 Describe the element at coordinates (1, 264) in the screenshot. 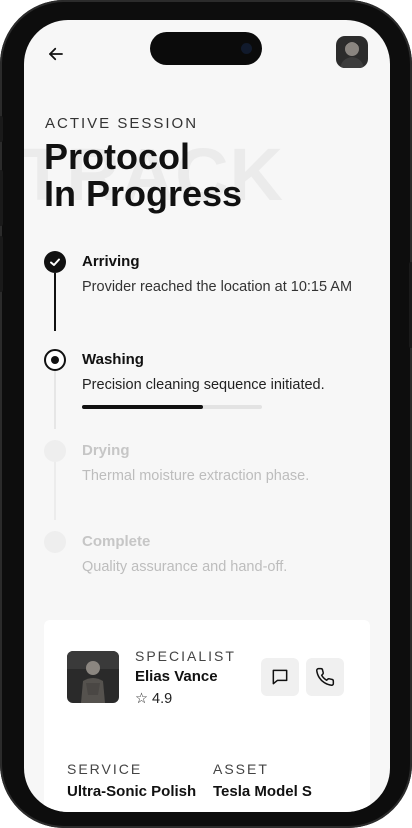

I see `volume-down-button` at that location.